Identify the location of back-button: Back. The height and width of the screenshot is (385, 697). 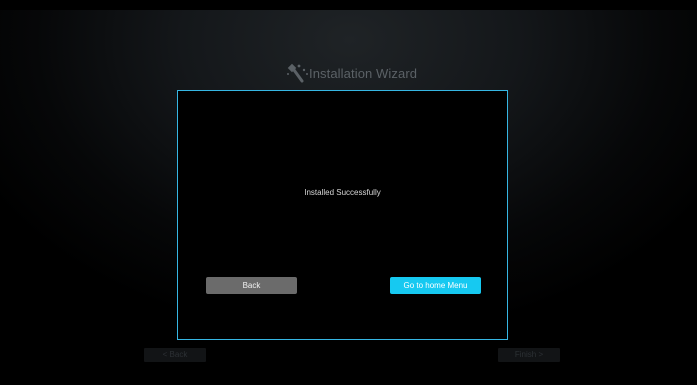
(251, 285).